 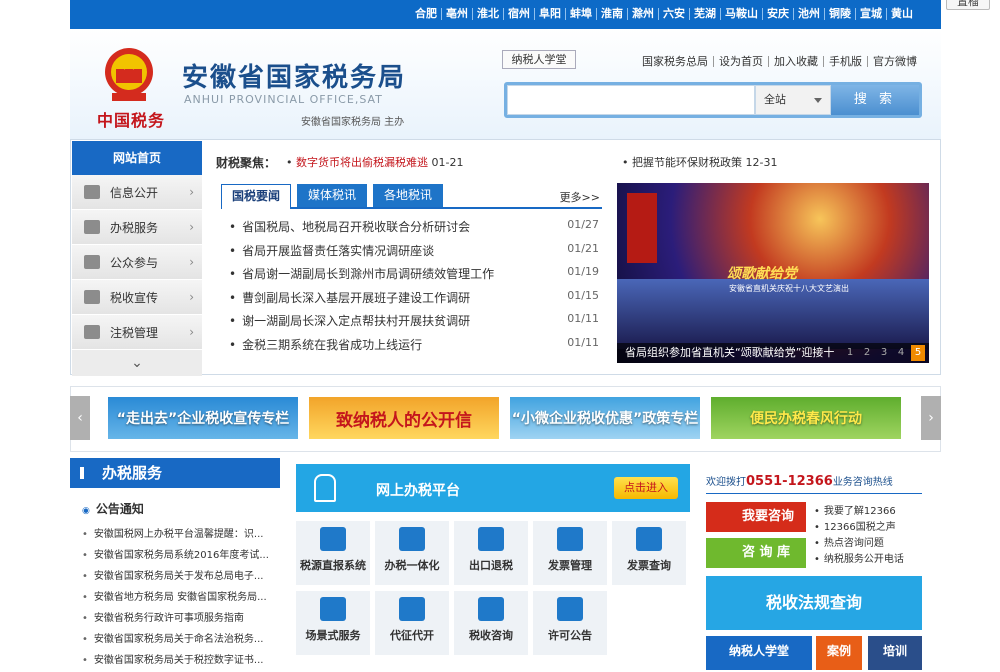 I want to click on nav-expand-chevron-icon: ⌄, so click(x=137, y=363).